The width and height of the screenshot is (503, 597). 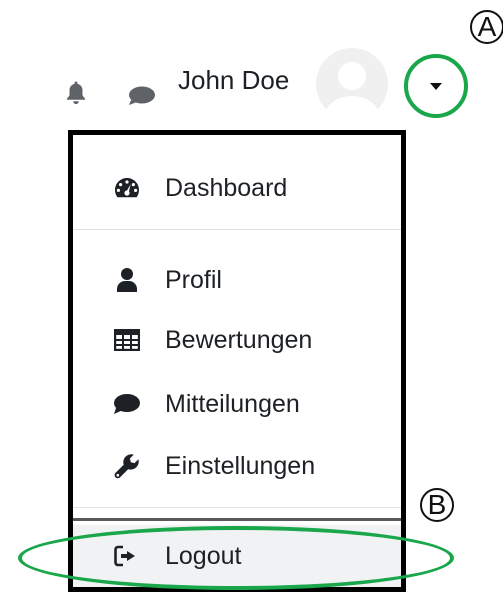 What do you see at coordinates (127, 188) in the screenshot?
I see `dashboard-gauge-icon` at bounding box center [127, 188].